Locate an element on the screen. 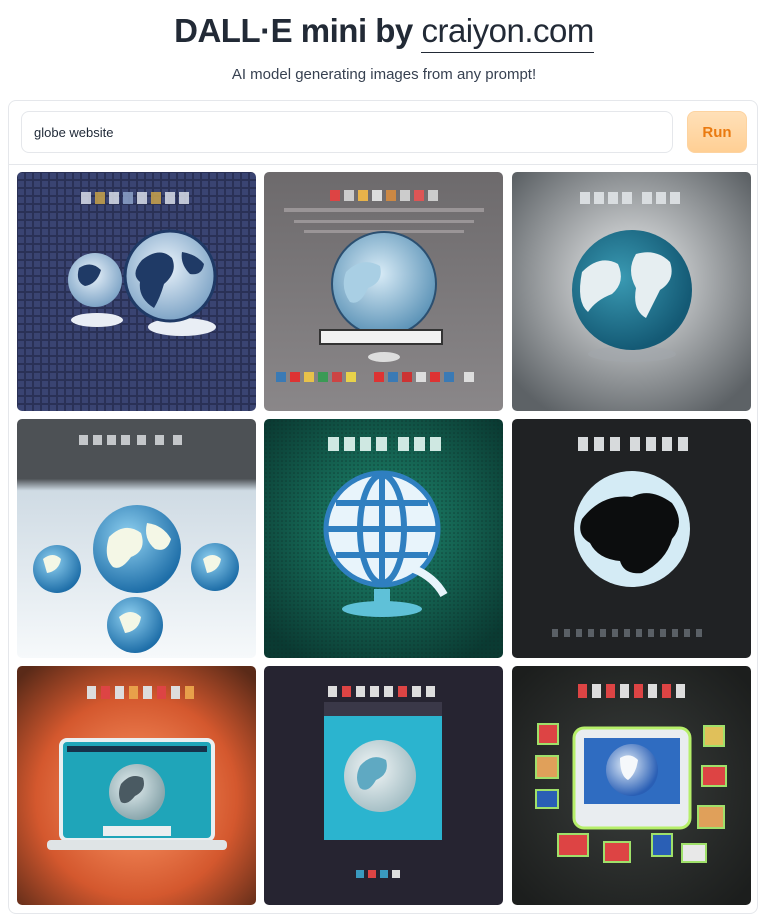 Image resolution: width=768 pixels, height=924 pixels. page-title: DALL·E mini by craiyon.com is located at coordinates (384, 32).